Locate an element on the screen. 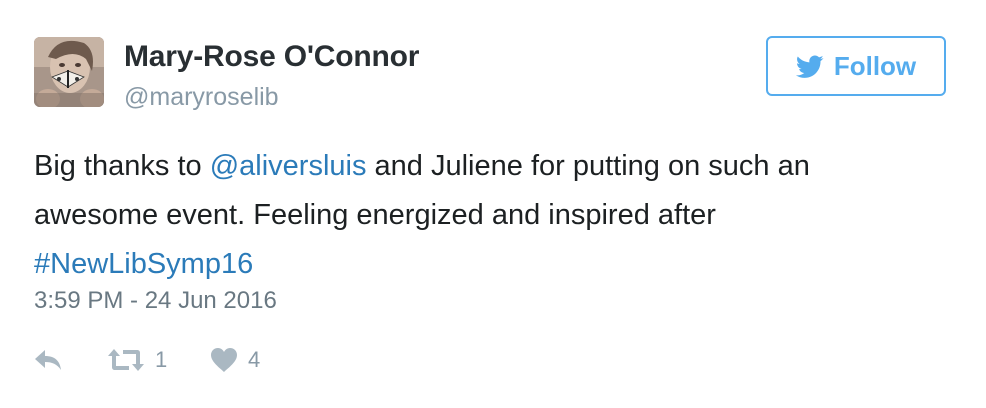  display-name: Mary-Rose O'Connor is located at coordinates (271, 57).